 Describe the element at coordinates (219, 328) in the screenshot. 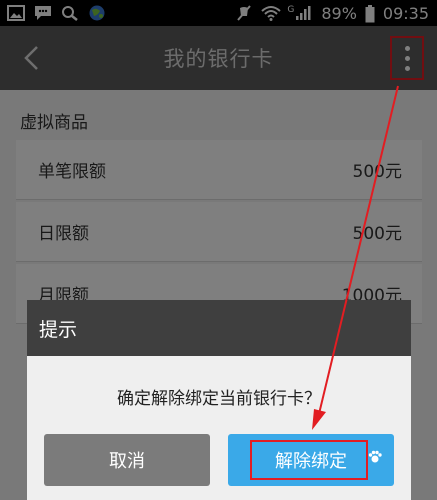

I see `dialog-header: 提示` at that location.